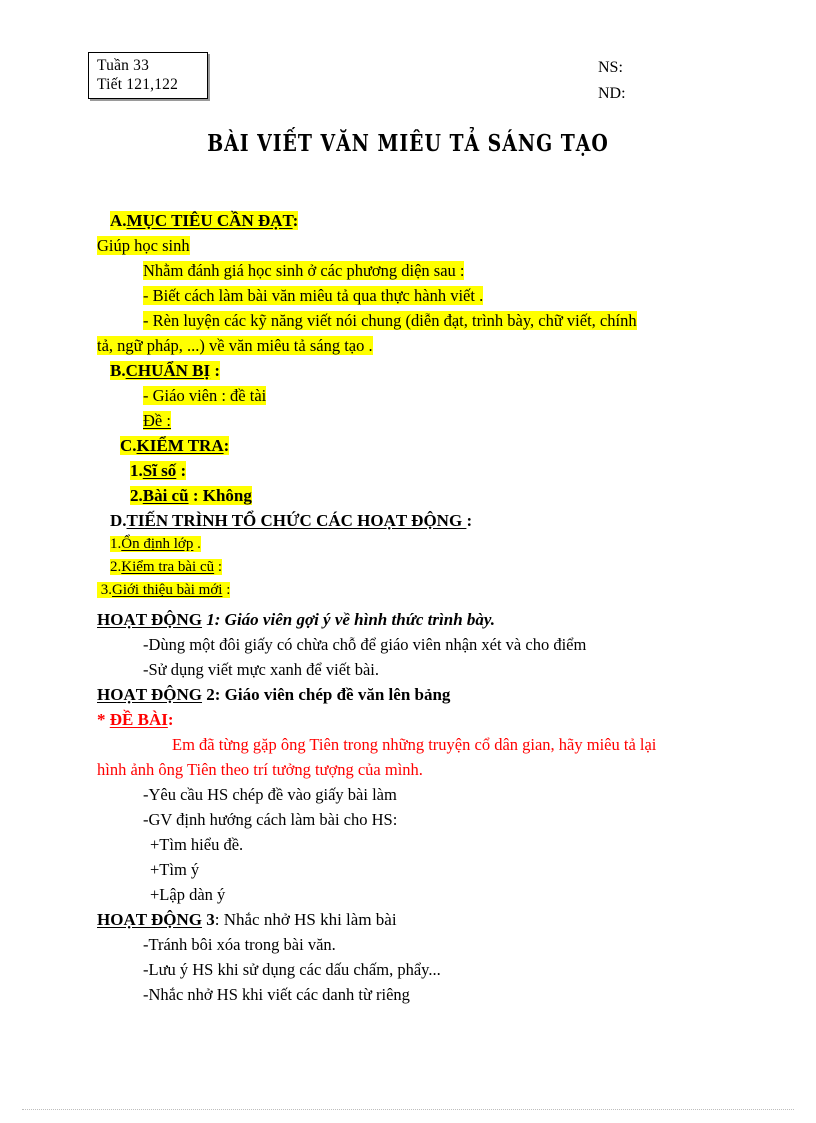  What do you see at coordinates (408, 143) in the screenshot?
I see `page-title: BÀI VIẾT VĂN MIÊU TẢ SÁNG TẠO` at bounding box center [408, 143].